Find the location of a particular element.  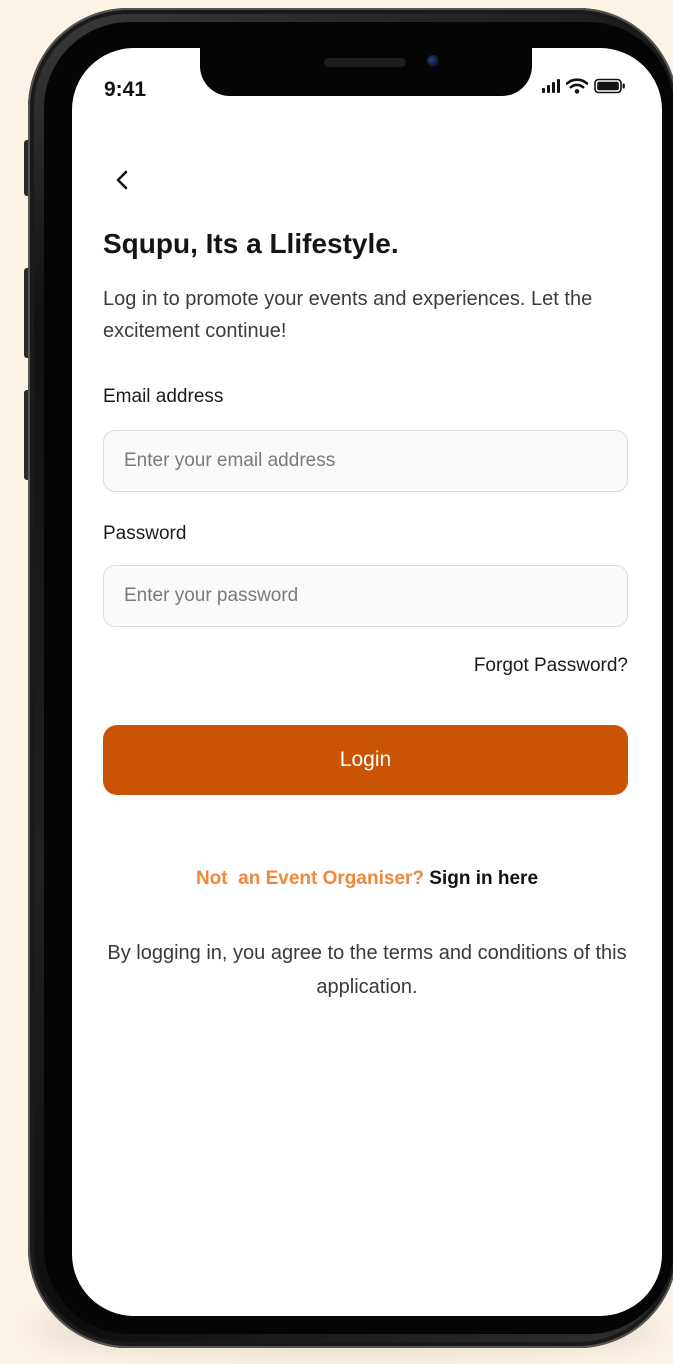

back-button is located at coordinates (124, 180).